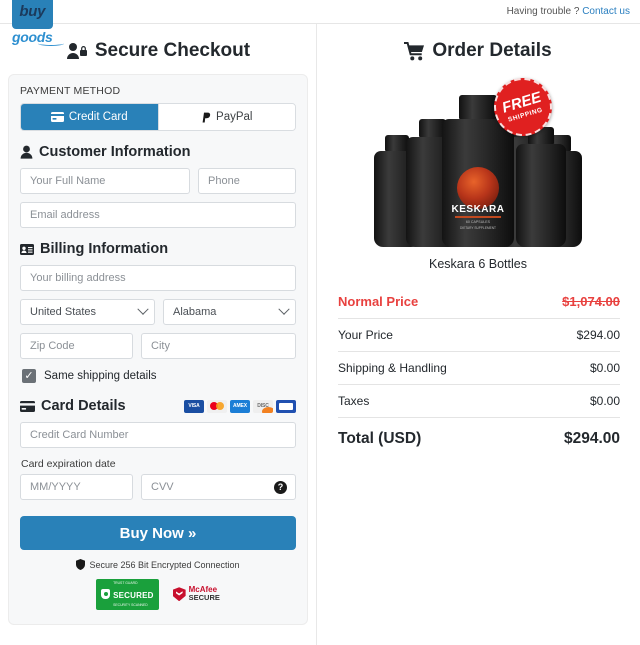 The width and height of the screenshot is (640, 645). Describe the element at coordinates (479, 302) in the screenshot. I see `price-row-normal: Normal Price $1,074.00` at that location.